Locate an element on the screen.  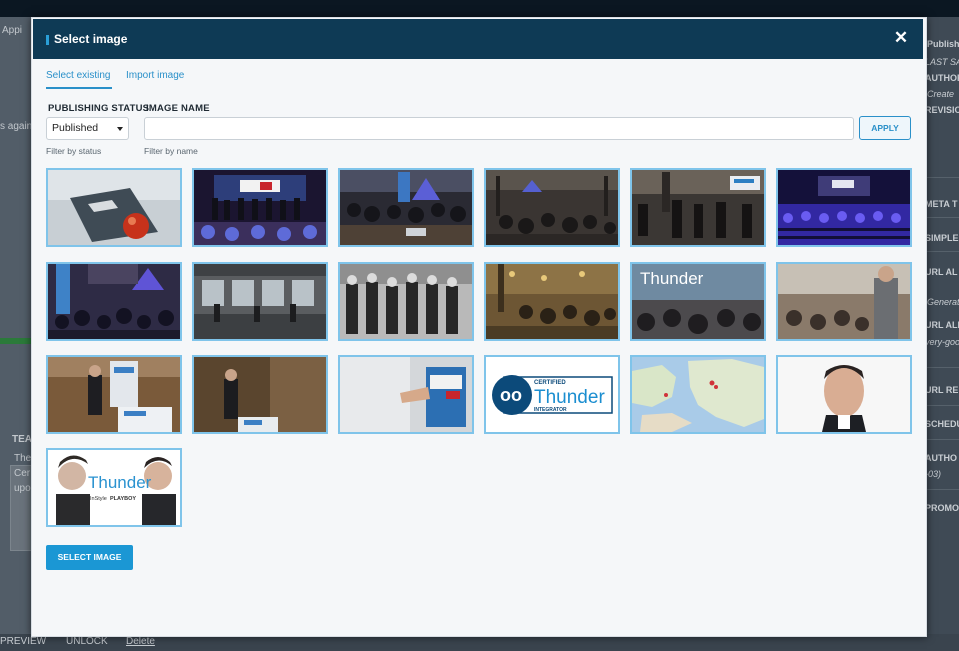
image-thumbnail-crowd-thunder-banner is located at coordinates (698, 207).